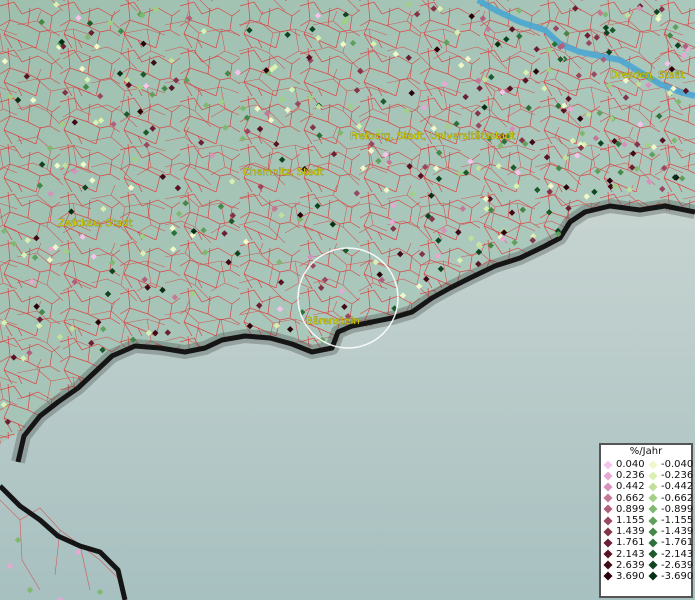 This screenshot has height=600, width=695. I want to click on legend-entry-negative: -0.899, so click(670, 509).